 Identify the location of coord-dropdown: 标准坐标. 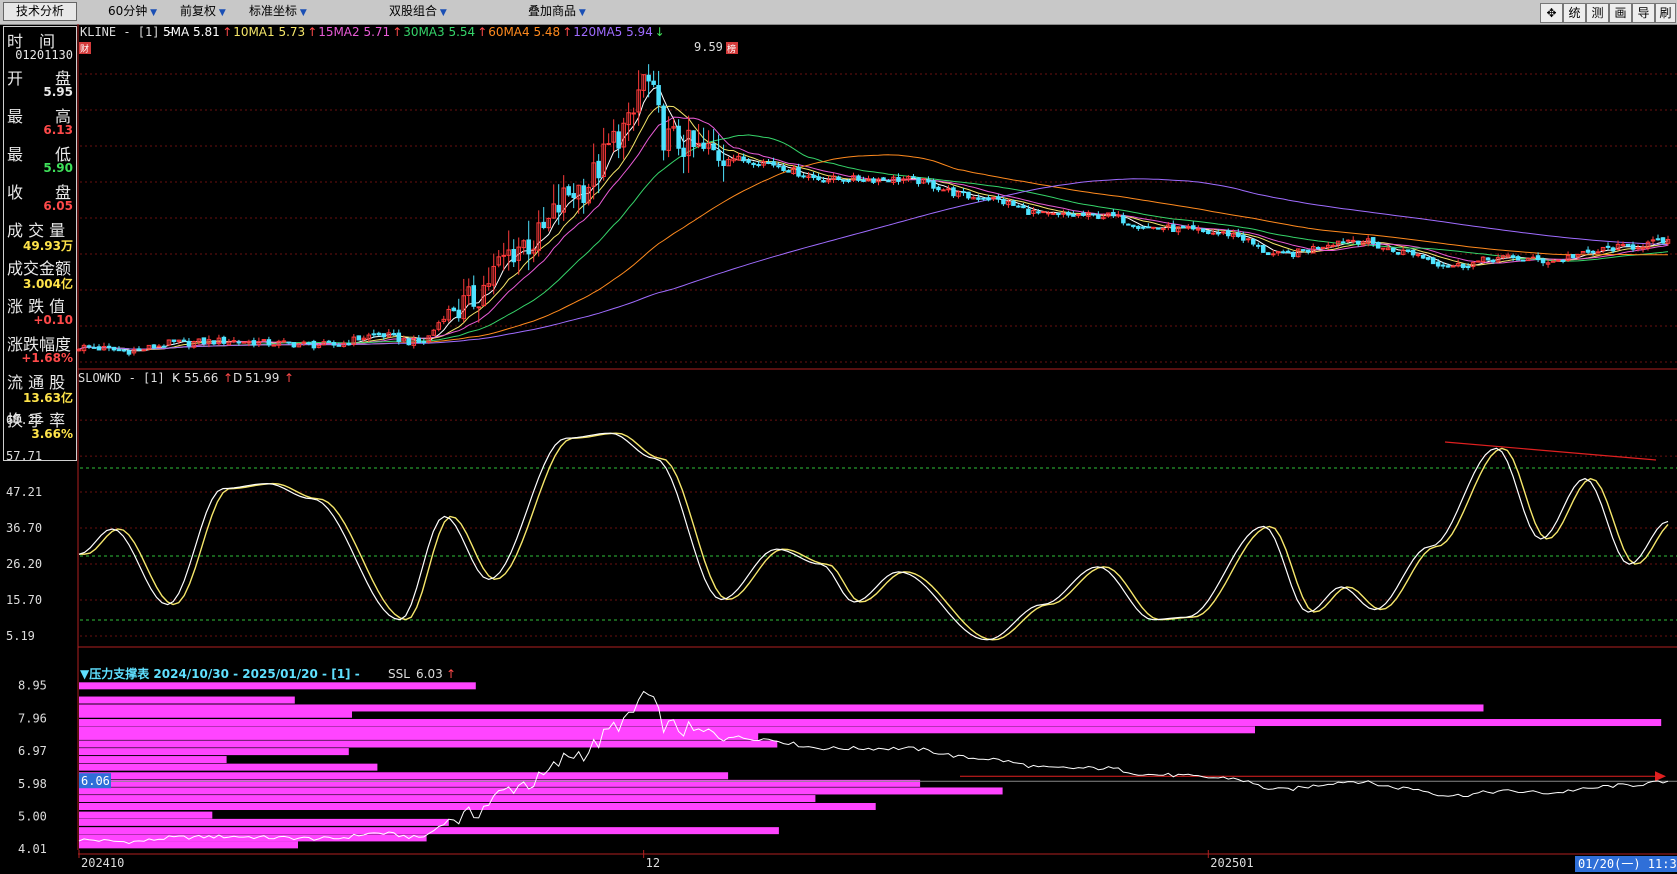
(278, 11).